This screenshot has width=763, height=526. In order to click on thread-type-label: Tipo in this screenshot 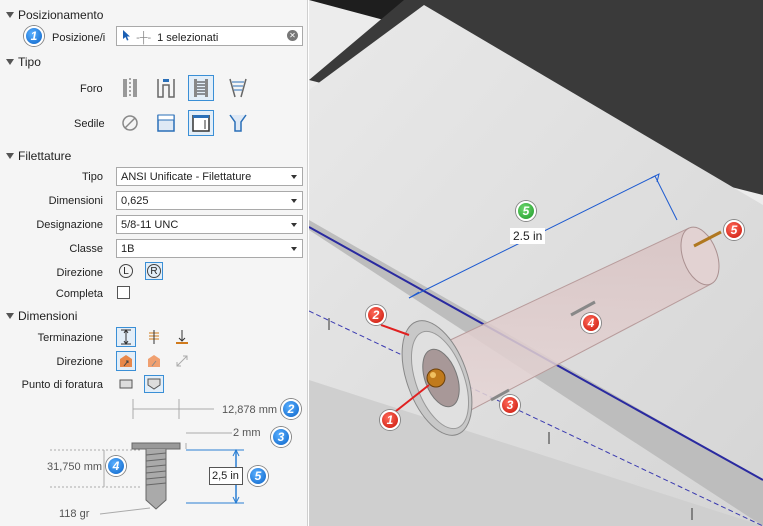, I will do `click(92, 177)`.